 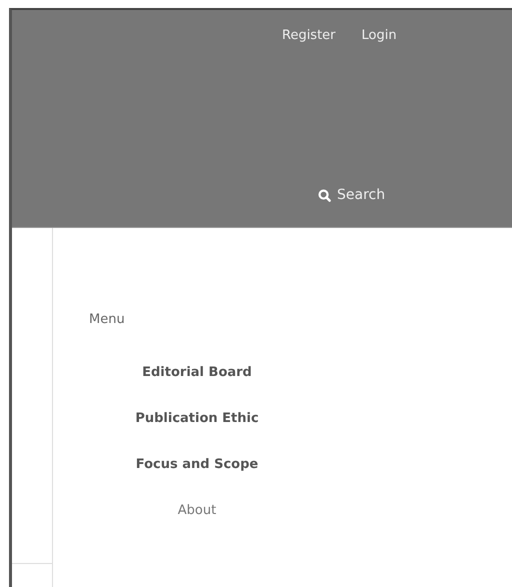 I want to click on menu-item: Editorial Board, so click(x=197, y=372).